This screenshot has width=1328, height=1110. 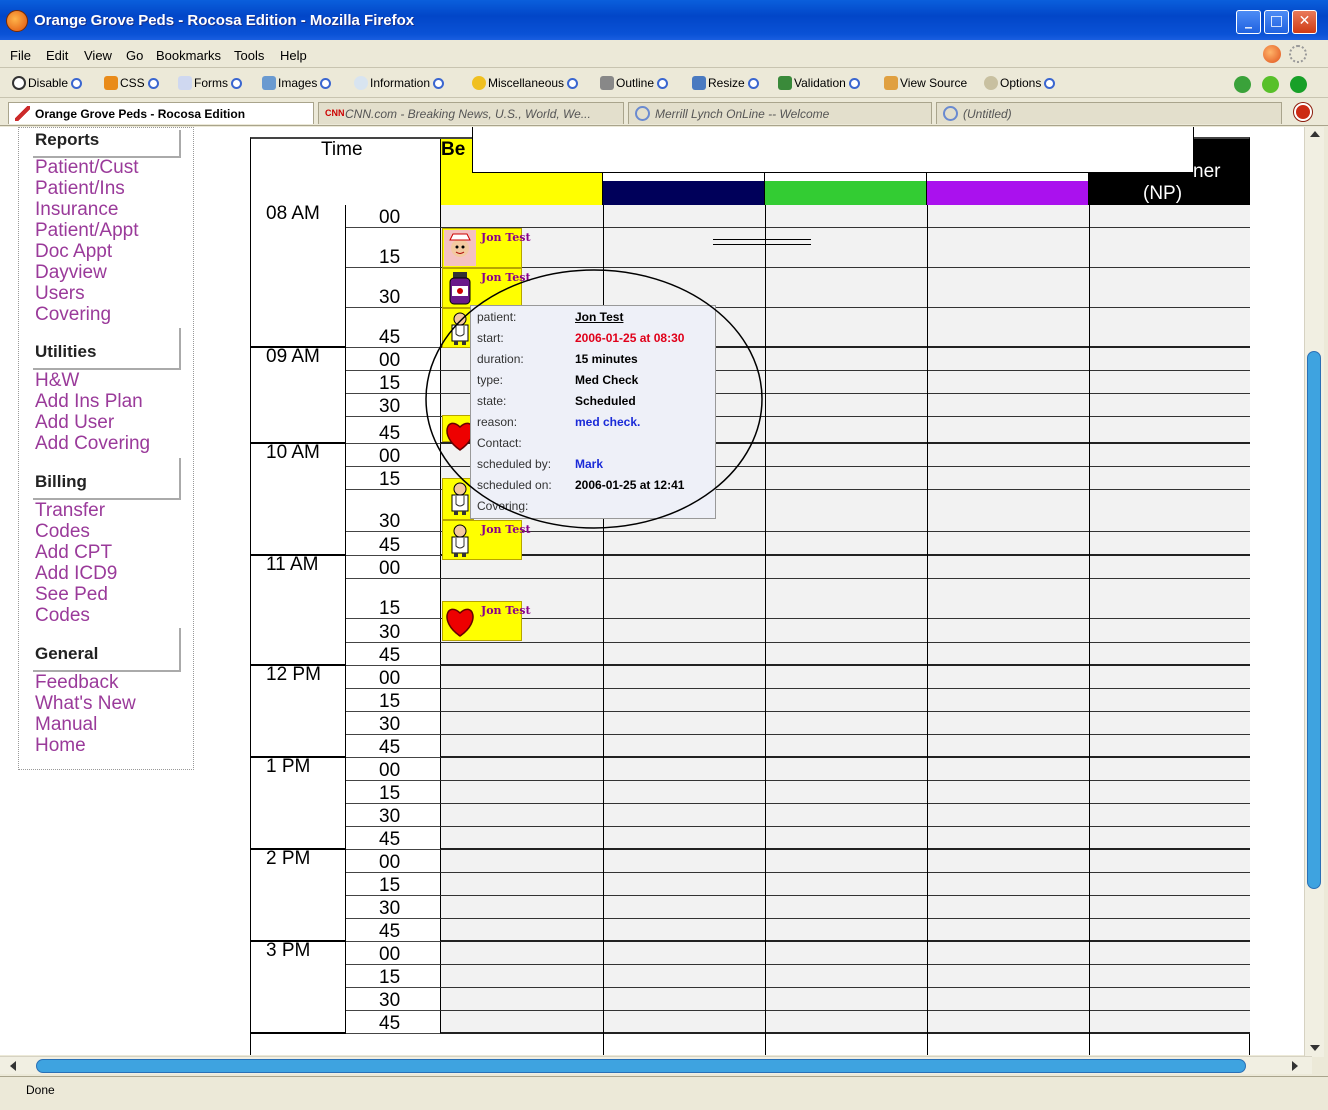 What do you see at coordinates (297, 83) in the screenshot?
I see `toolbar-images: Images` at bounding box center [297, 83].